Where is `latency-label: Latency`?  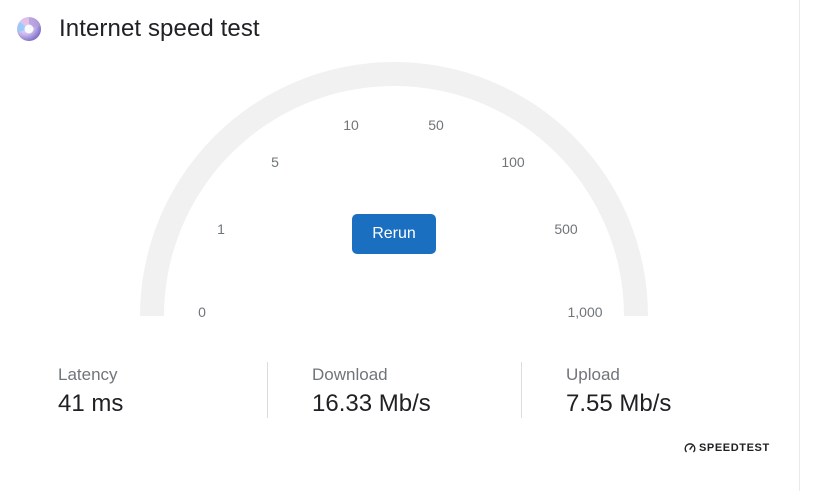 latency-label: Latency is located at coordinates (88, 374).